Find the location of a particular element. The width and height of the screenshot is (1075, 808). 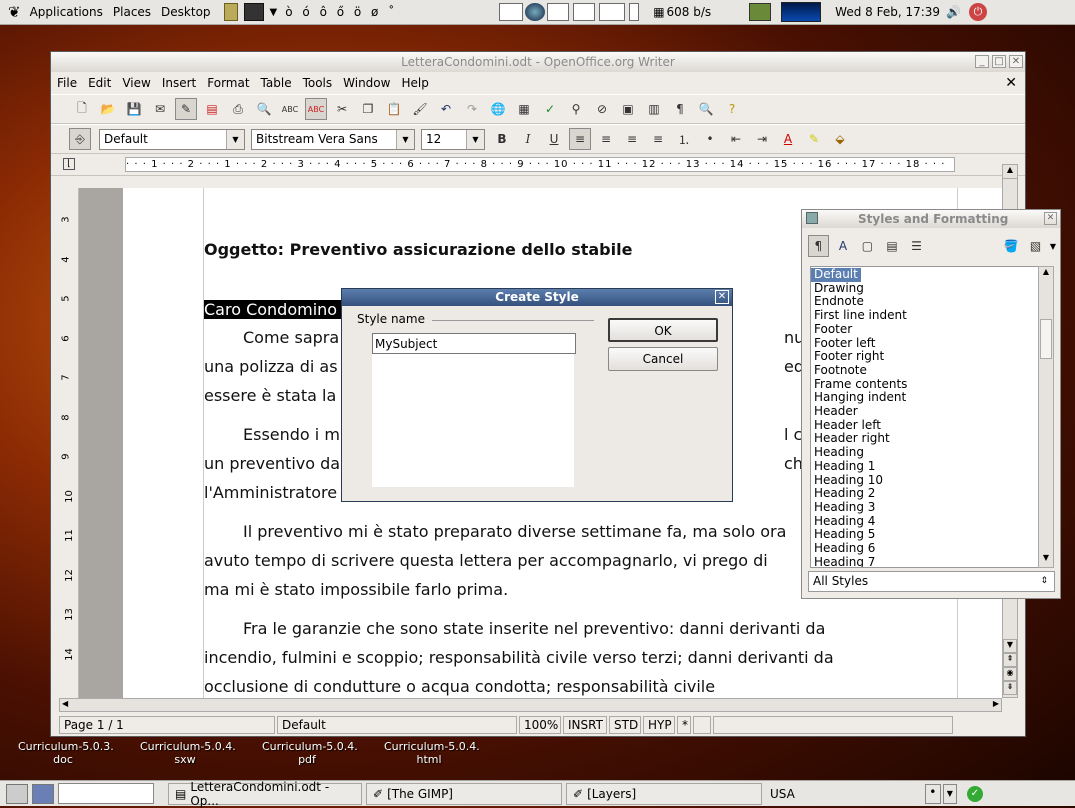

applications-menu: Applications is located at coordinates (66, 12).